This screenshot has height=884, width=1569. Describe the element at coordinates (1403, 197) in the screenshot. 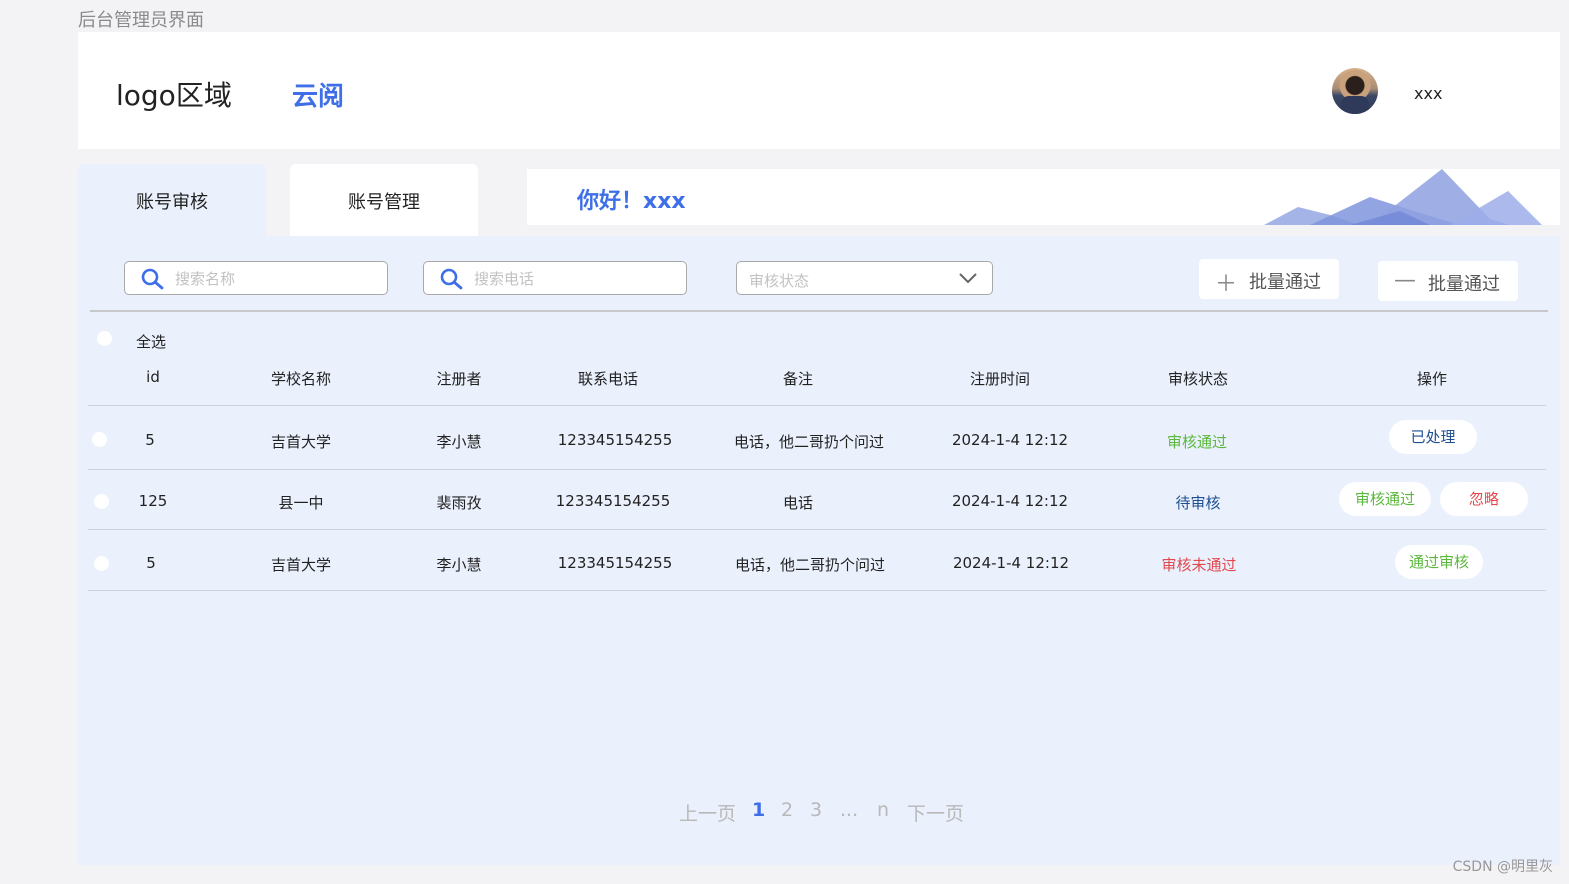

I see `mountains-decoration` at that location.